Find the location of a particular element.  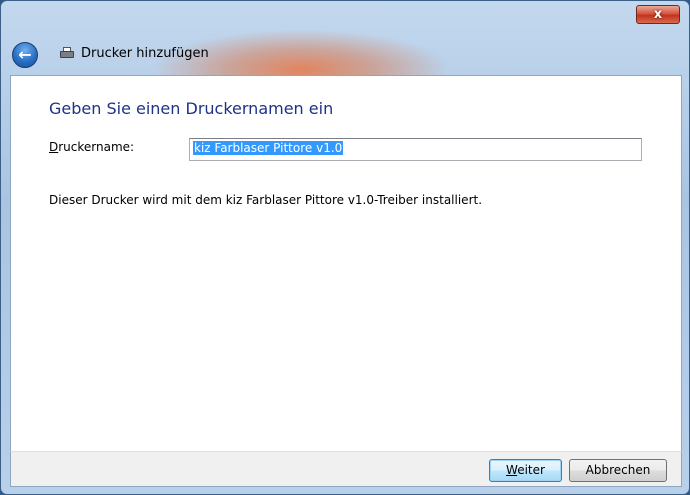

printer-name-label: Druckername: is located at coordinates (91, 147).